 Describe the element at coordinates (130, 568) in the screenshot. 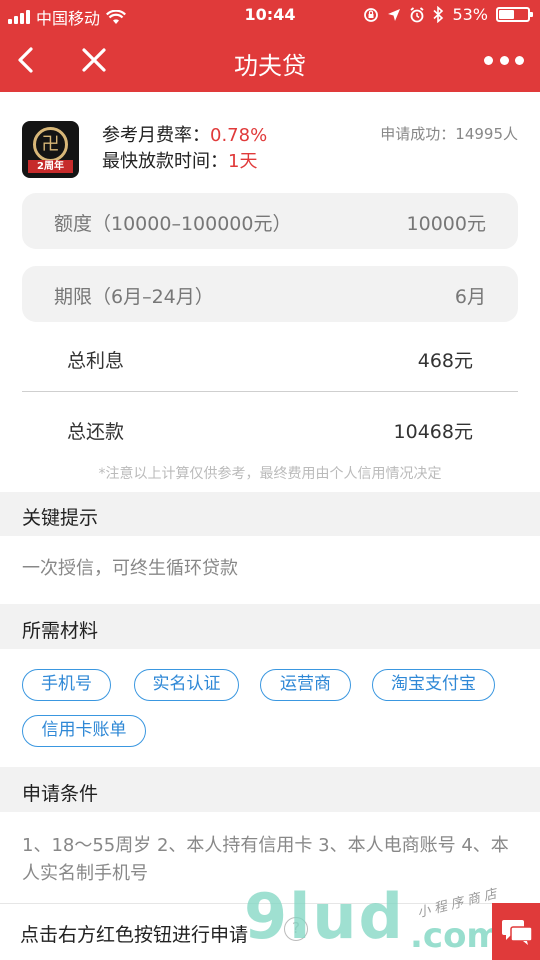

I see `tips-text: 一次授信，可终生循环贷款` at that location.